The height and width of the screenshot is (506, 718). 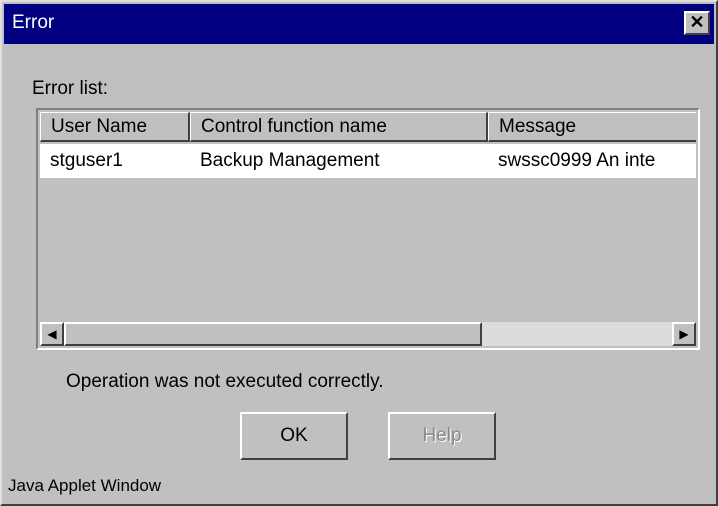 I want to click on horizontal-scrollbar: ◀ ▶, so click(x=368, y=334).